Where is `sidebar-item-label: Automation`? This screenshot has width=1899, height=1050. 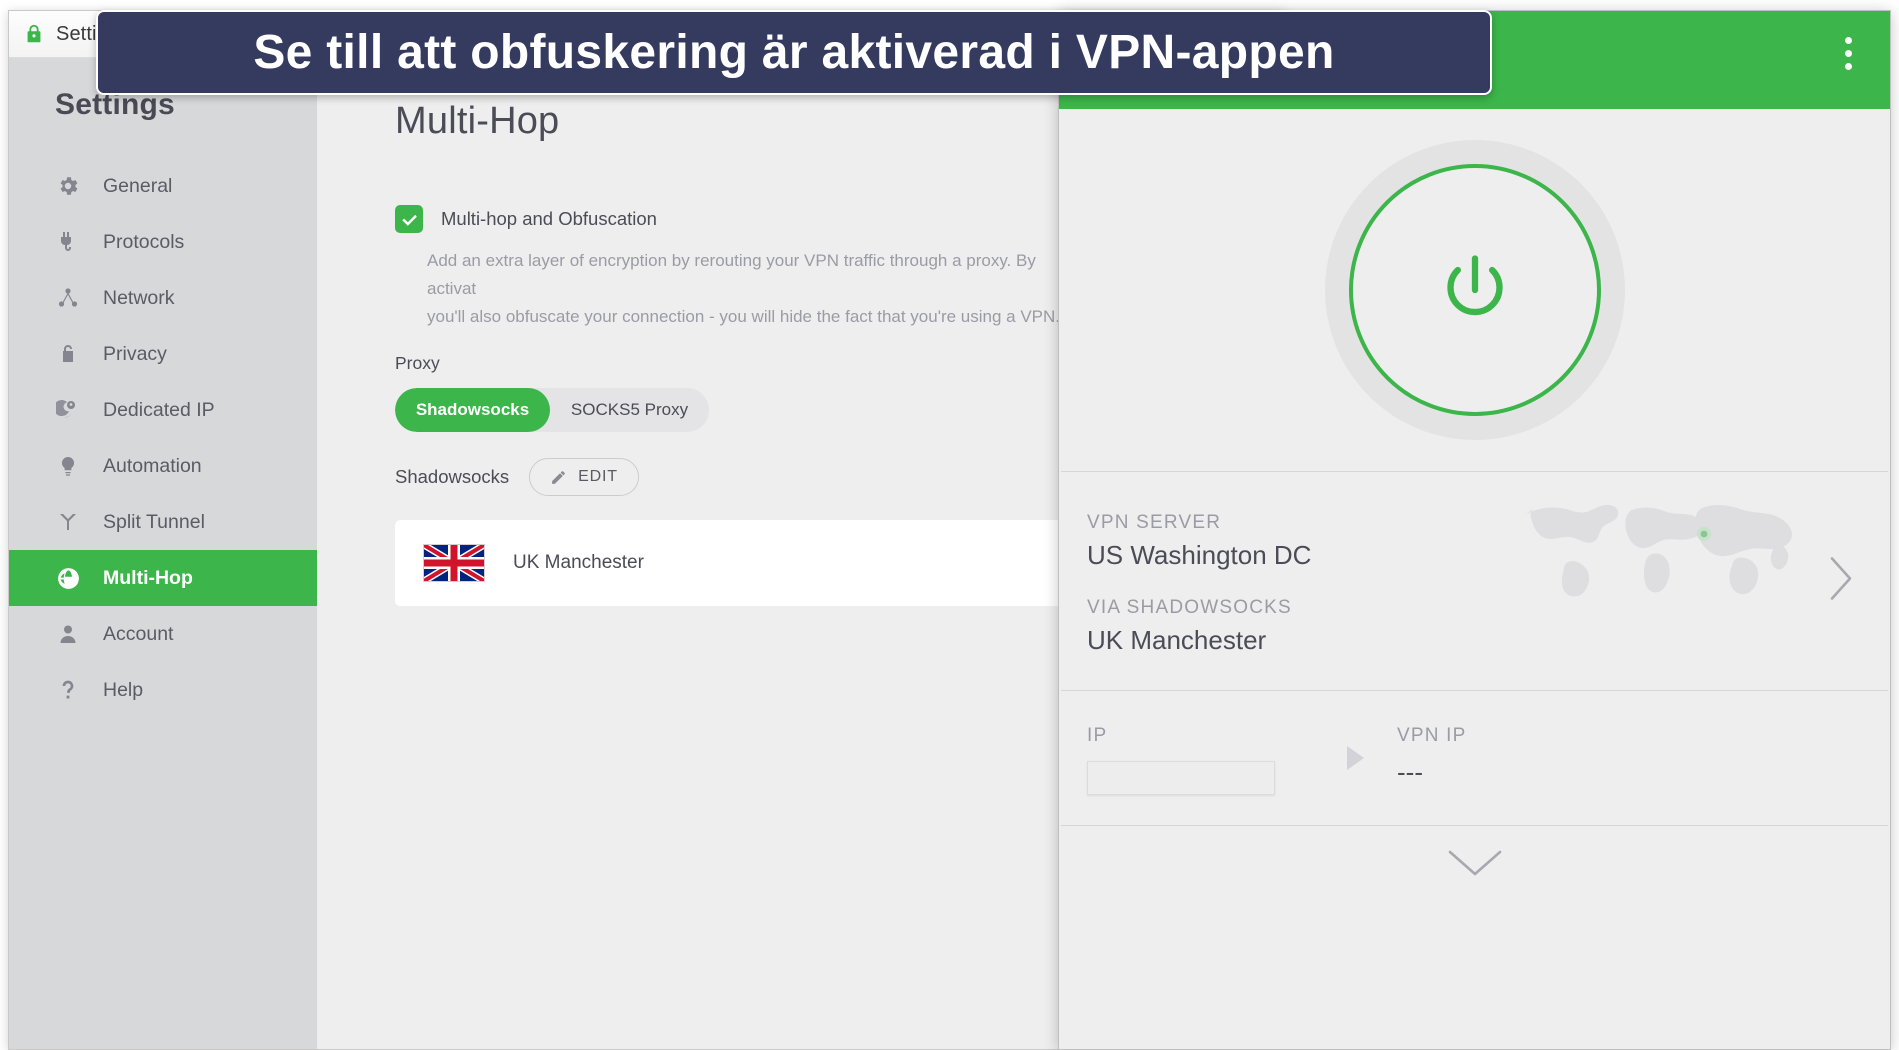
sidebar-item-label: Automation is located at coordinates (152, 465).